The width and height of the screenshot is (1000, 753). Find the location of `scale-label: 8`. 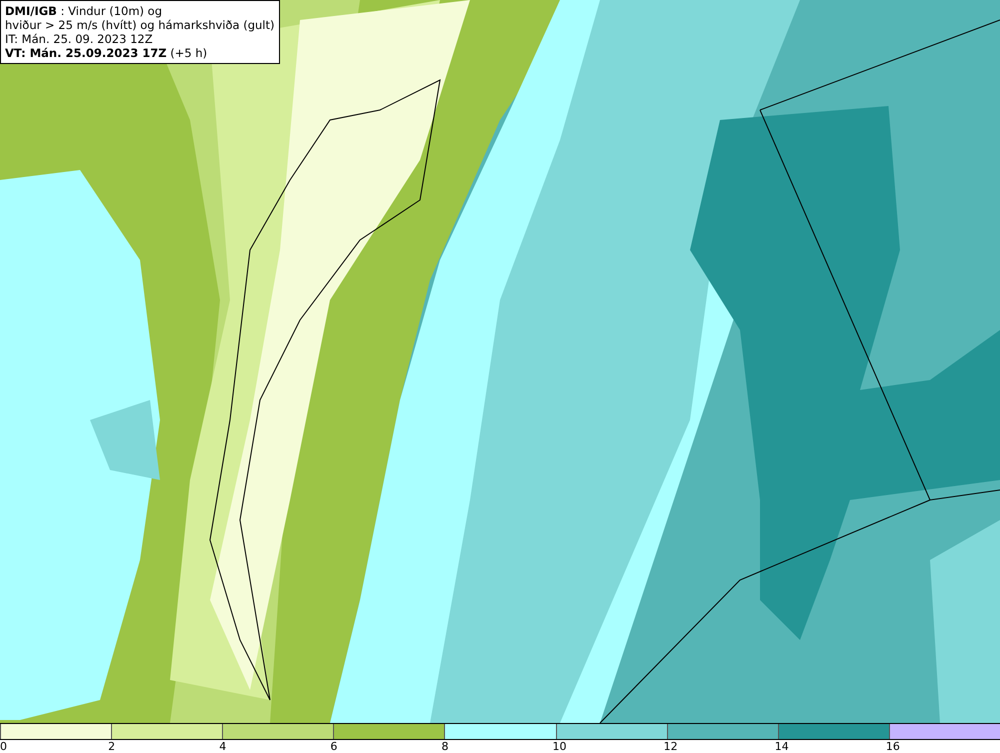

scale-label: 8 is located at coordinates (444, 746).